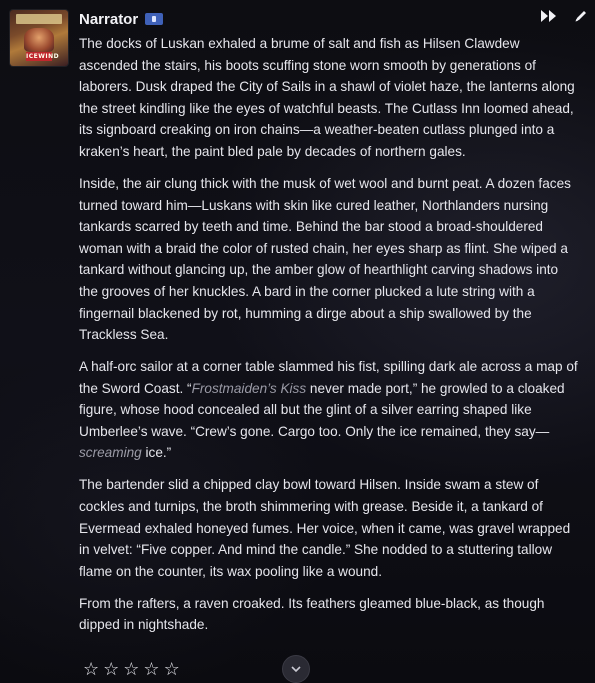 The height and width of the screenshot is (683, 595). Describe the element at coordinates (565, 16) in the screenshot. I see `message-toolbar` at that location.